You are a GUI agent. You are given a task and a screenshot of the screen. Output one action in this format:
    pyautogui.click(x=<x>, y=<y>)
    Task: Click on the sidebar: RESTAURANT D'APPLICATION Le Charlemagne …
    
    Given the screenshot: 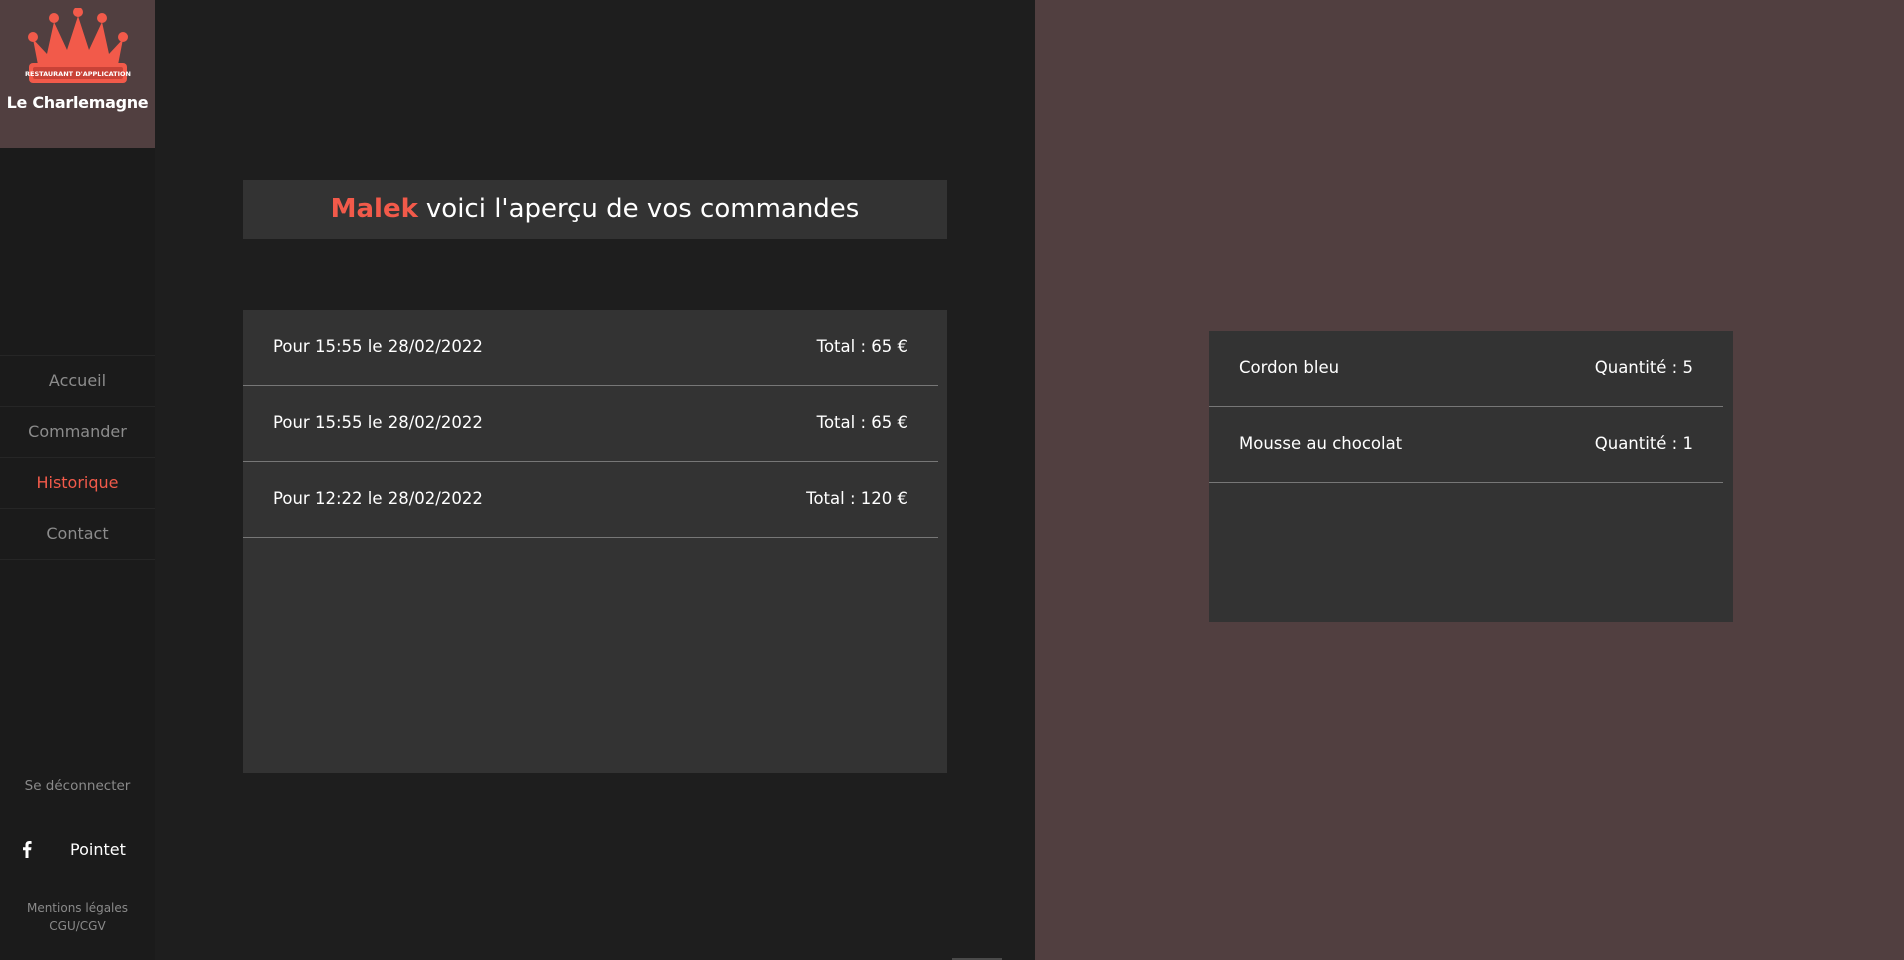 What is the action you would take?
    pyautogui.click(x=77, y=480)
    